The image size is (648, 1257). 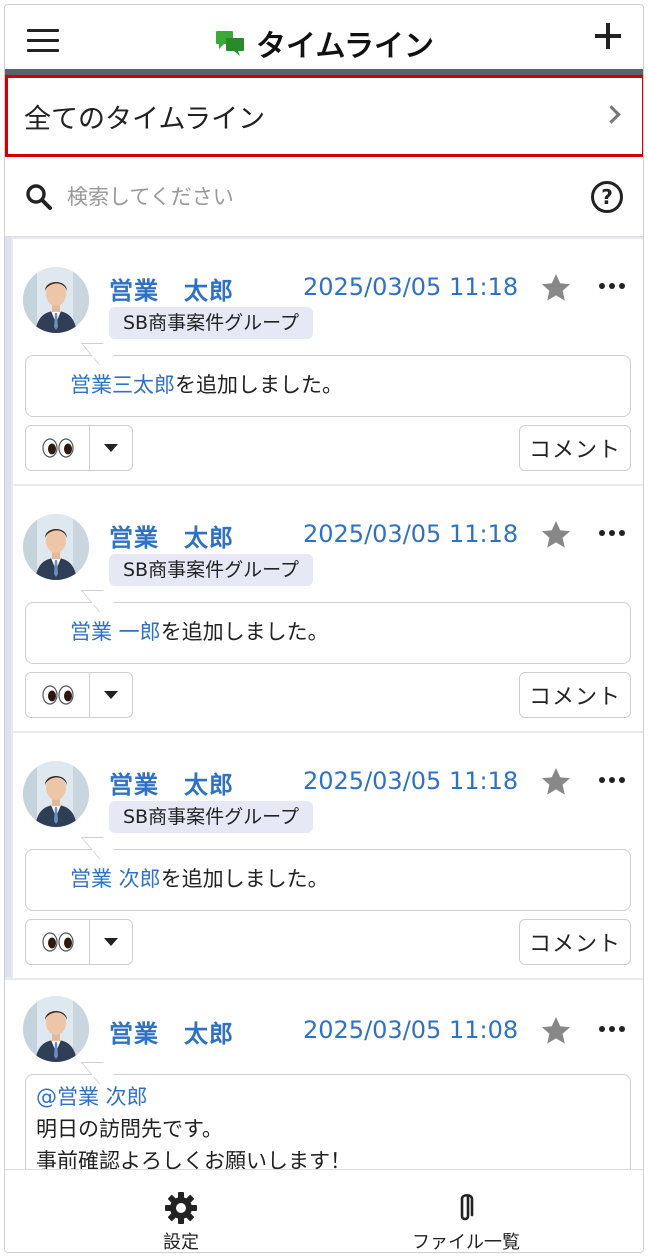 What do you see at coordinates (181, 1242) in the screenshot?
I see `nav-settings-label: 設定` at bounding box center [181, 1242].